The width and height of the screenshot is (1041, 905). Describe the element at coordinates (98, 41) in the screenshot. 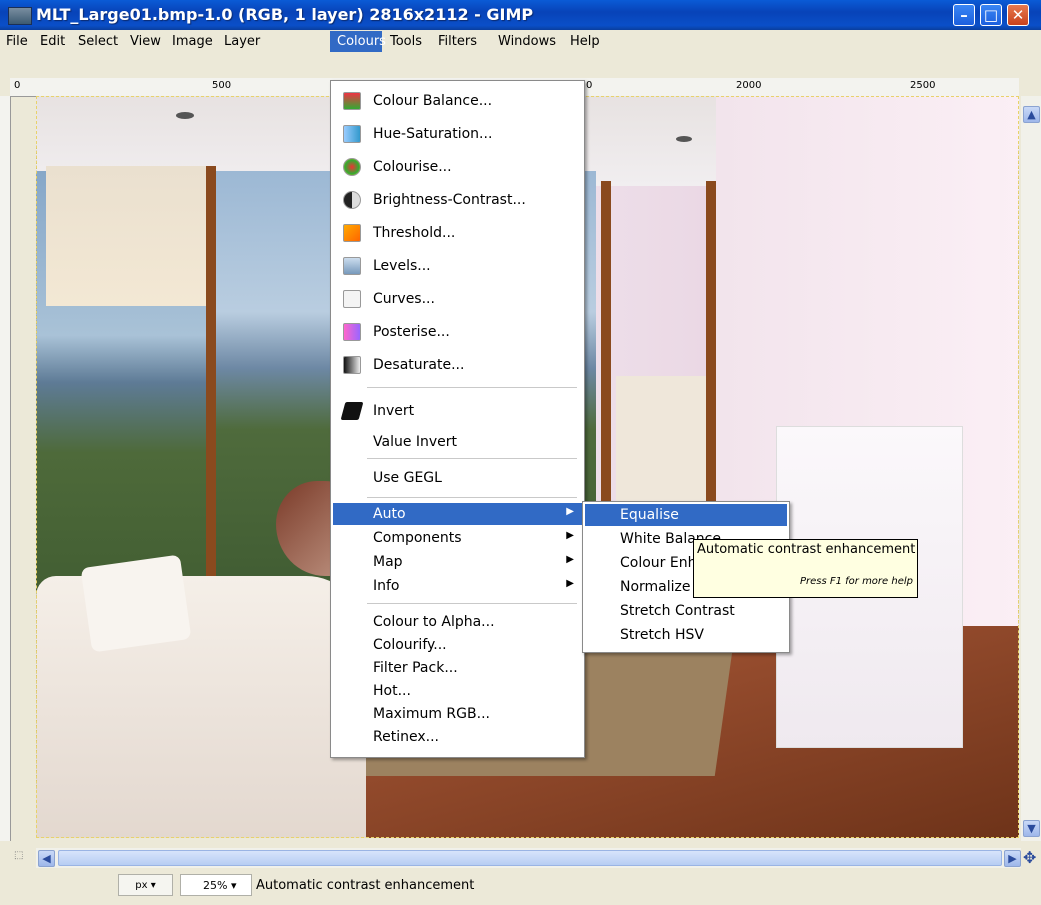

I see `menu-select: Select` at that location.